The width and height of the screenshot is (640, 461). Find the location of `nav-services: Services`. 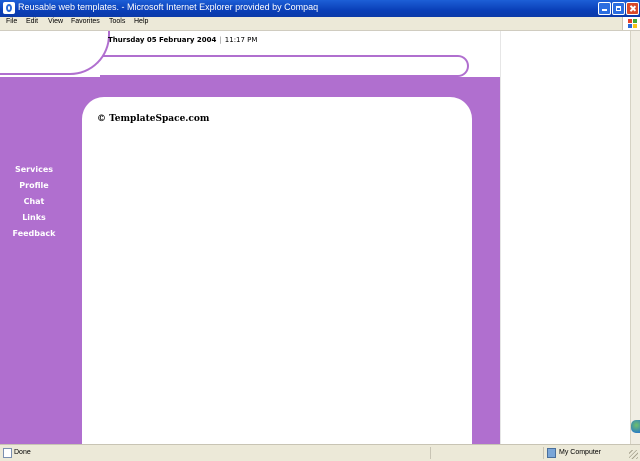

nav-services: Services is located at coordinates (34, 172).